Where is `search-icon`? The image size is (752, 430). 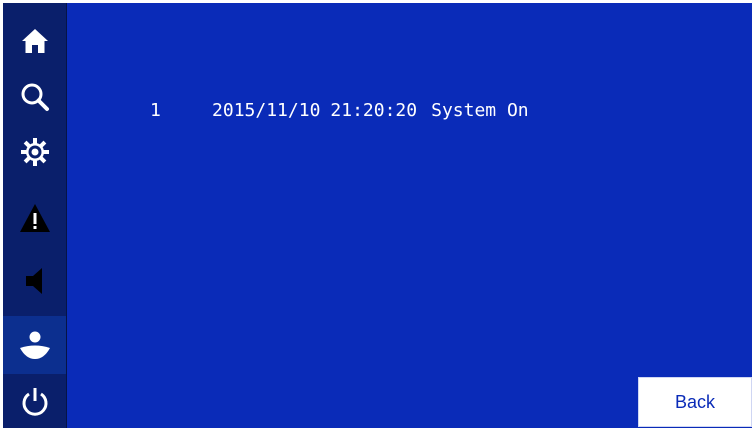 search-icon is located at coordinates (35, 97).